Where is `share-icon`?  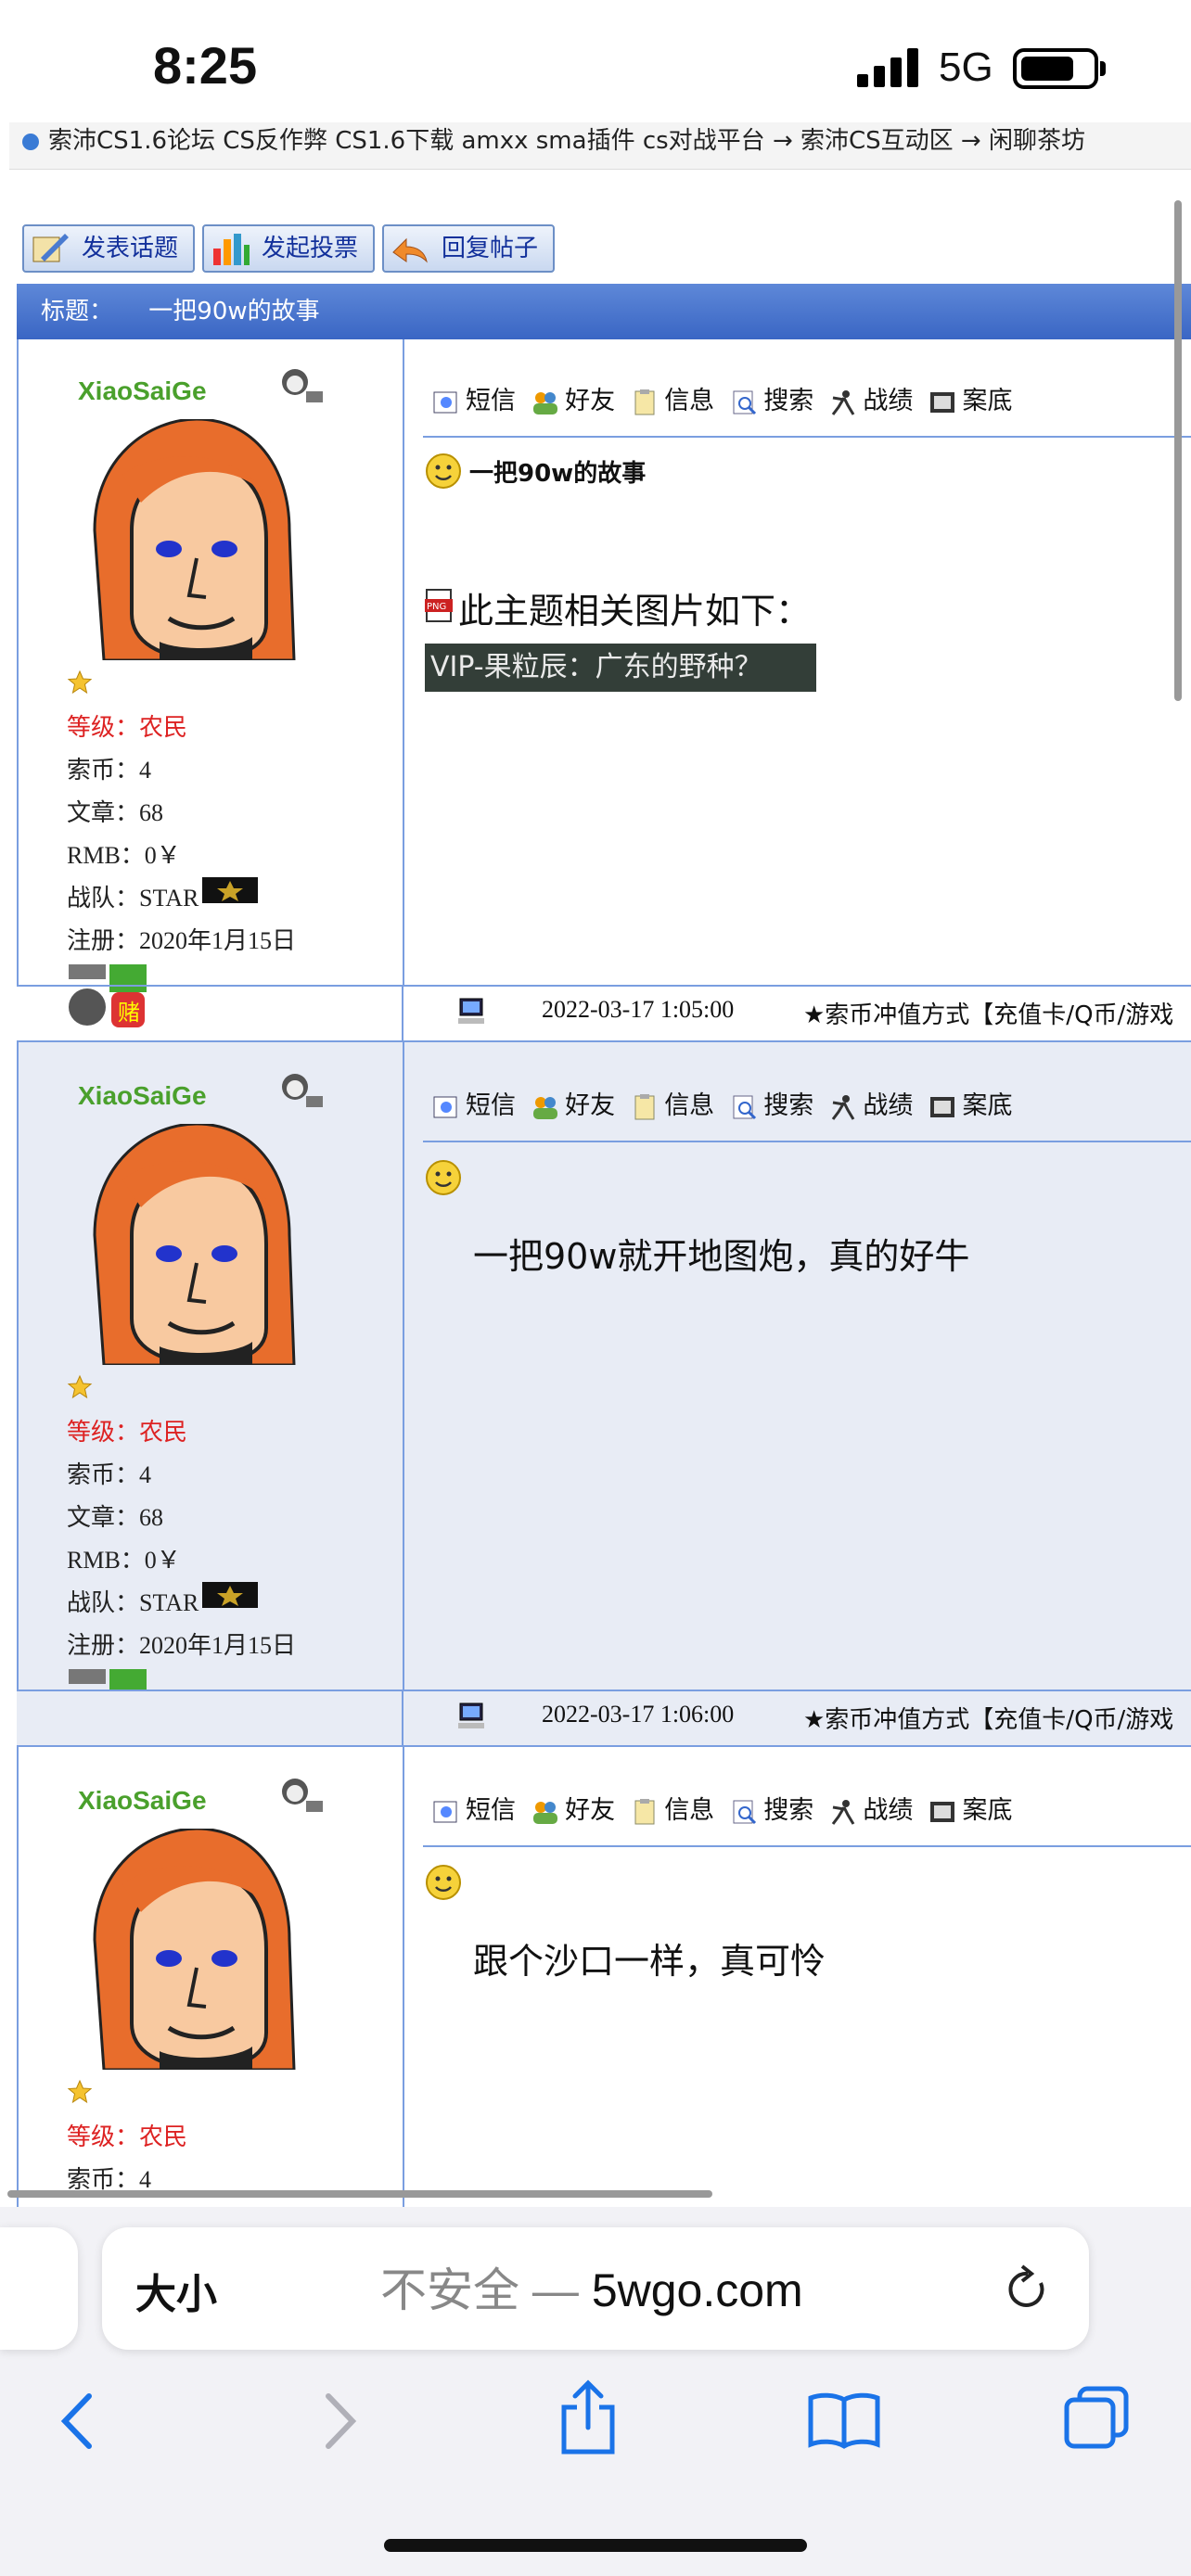
share-icon is located at coordinates (588, 2417).